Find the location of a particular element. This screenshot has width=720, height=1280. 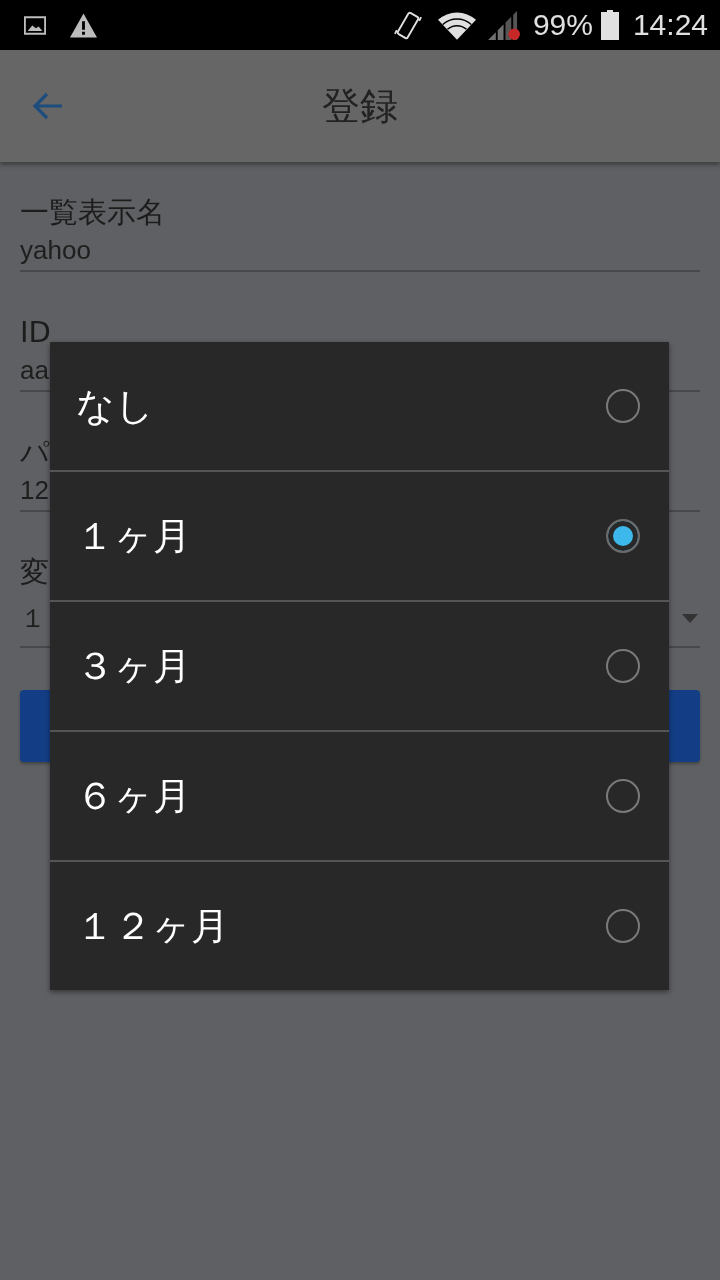

screen-title: 登録 is located at coordinates (360, 106).